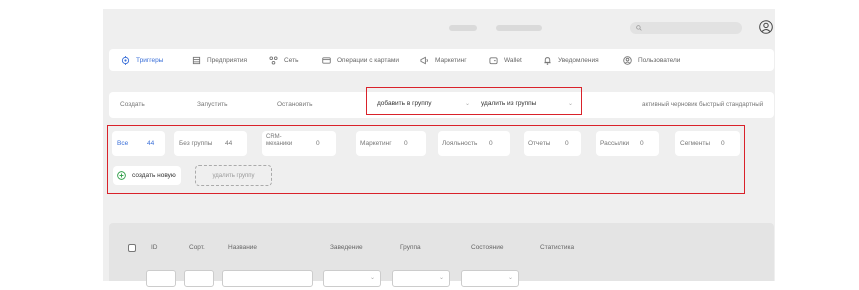  What do you see at coordinates (279, 140) in the screenshot?
I see `group-label: CRM- механики` at bounding box center [279, 140].